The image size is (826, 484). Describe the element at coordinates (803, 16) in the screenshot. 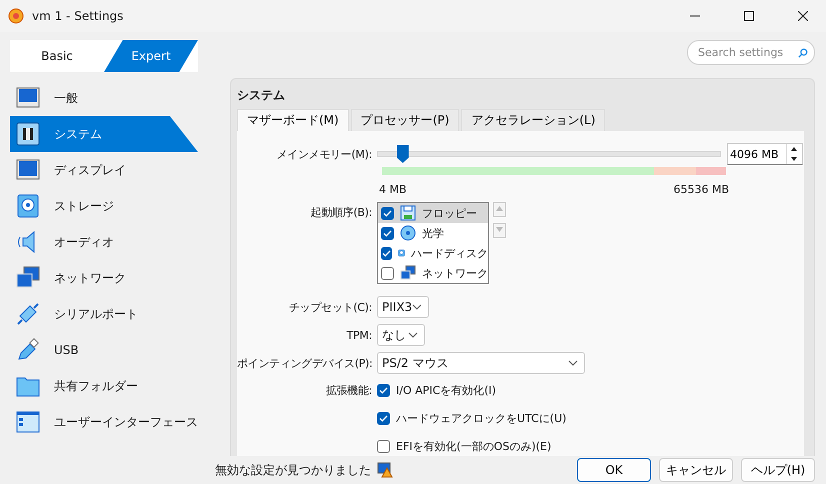

I see `close-icon` at that location.